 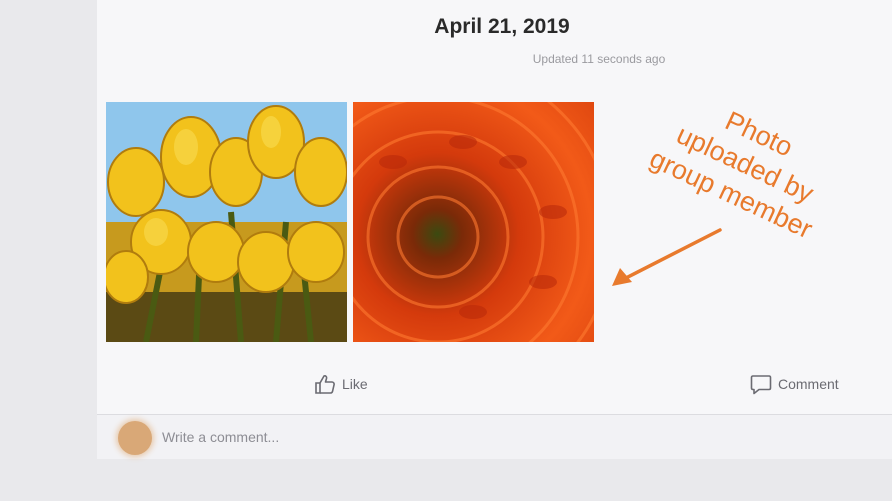 What do you see at coordinates (135, 438) in the screenshot?
I see `avatar` at bounding box center [135, 438].